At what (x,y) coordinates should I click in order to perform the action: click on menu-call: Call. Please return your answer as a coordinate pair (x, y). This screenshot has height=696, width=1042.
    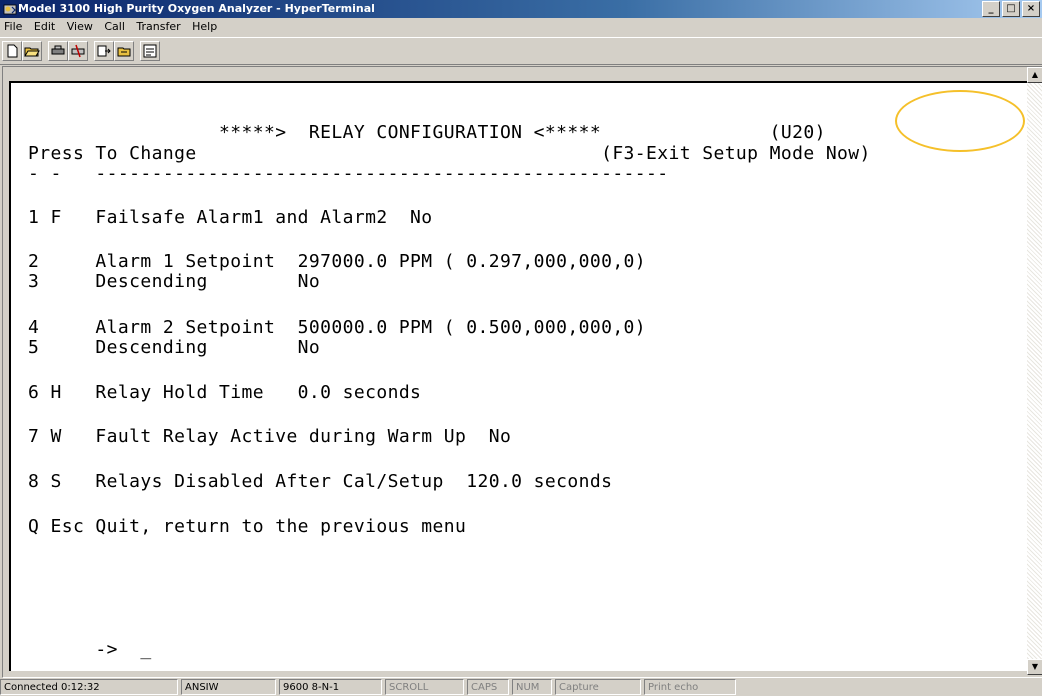
    Looking at the image, I should click on (114, 27).